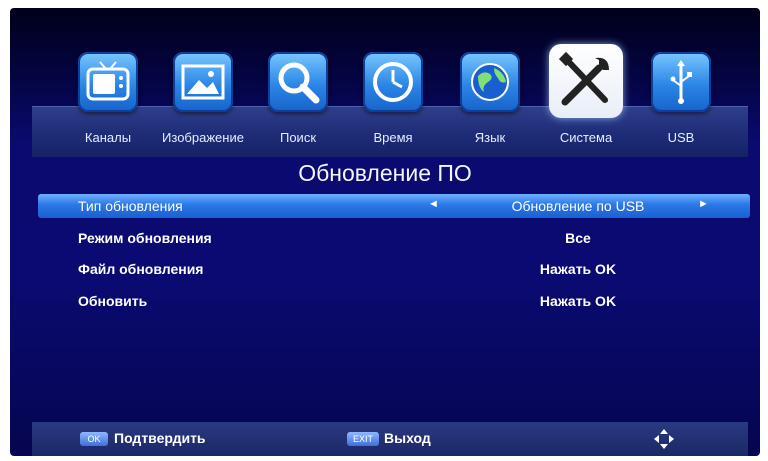 This screenshot has width=768, height=461. I want to click on usb-icon, so click(681, 82).